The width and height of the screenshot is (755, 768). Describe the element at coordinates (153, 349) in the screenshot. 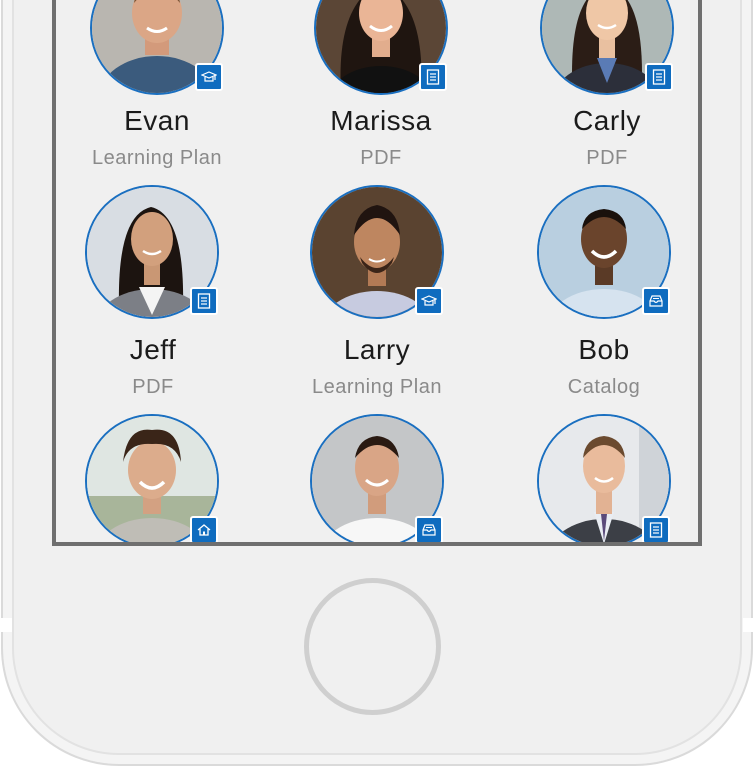

I see `person-name: Jeff` at that location.